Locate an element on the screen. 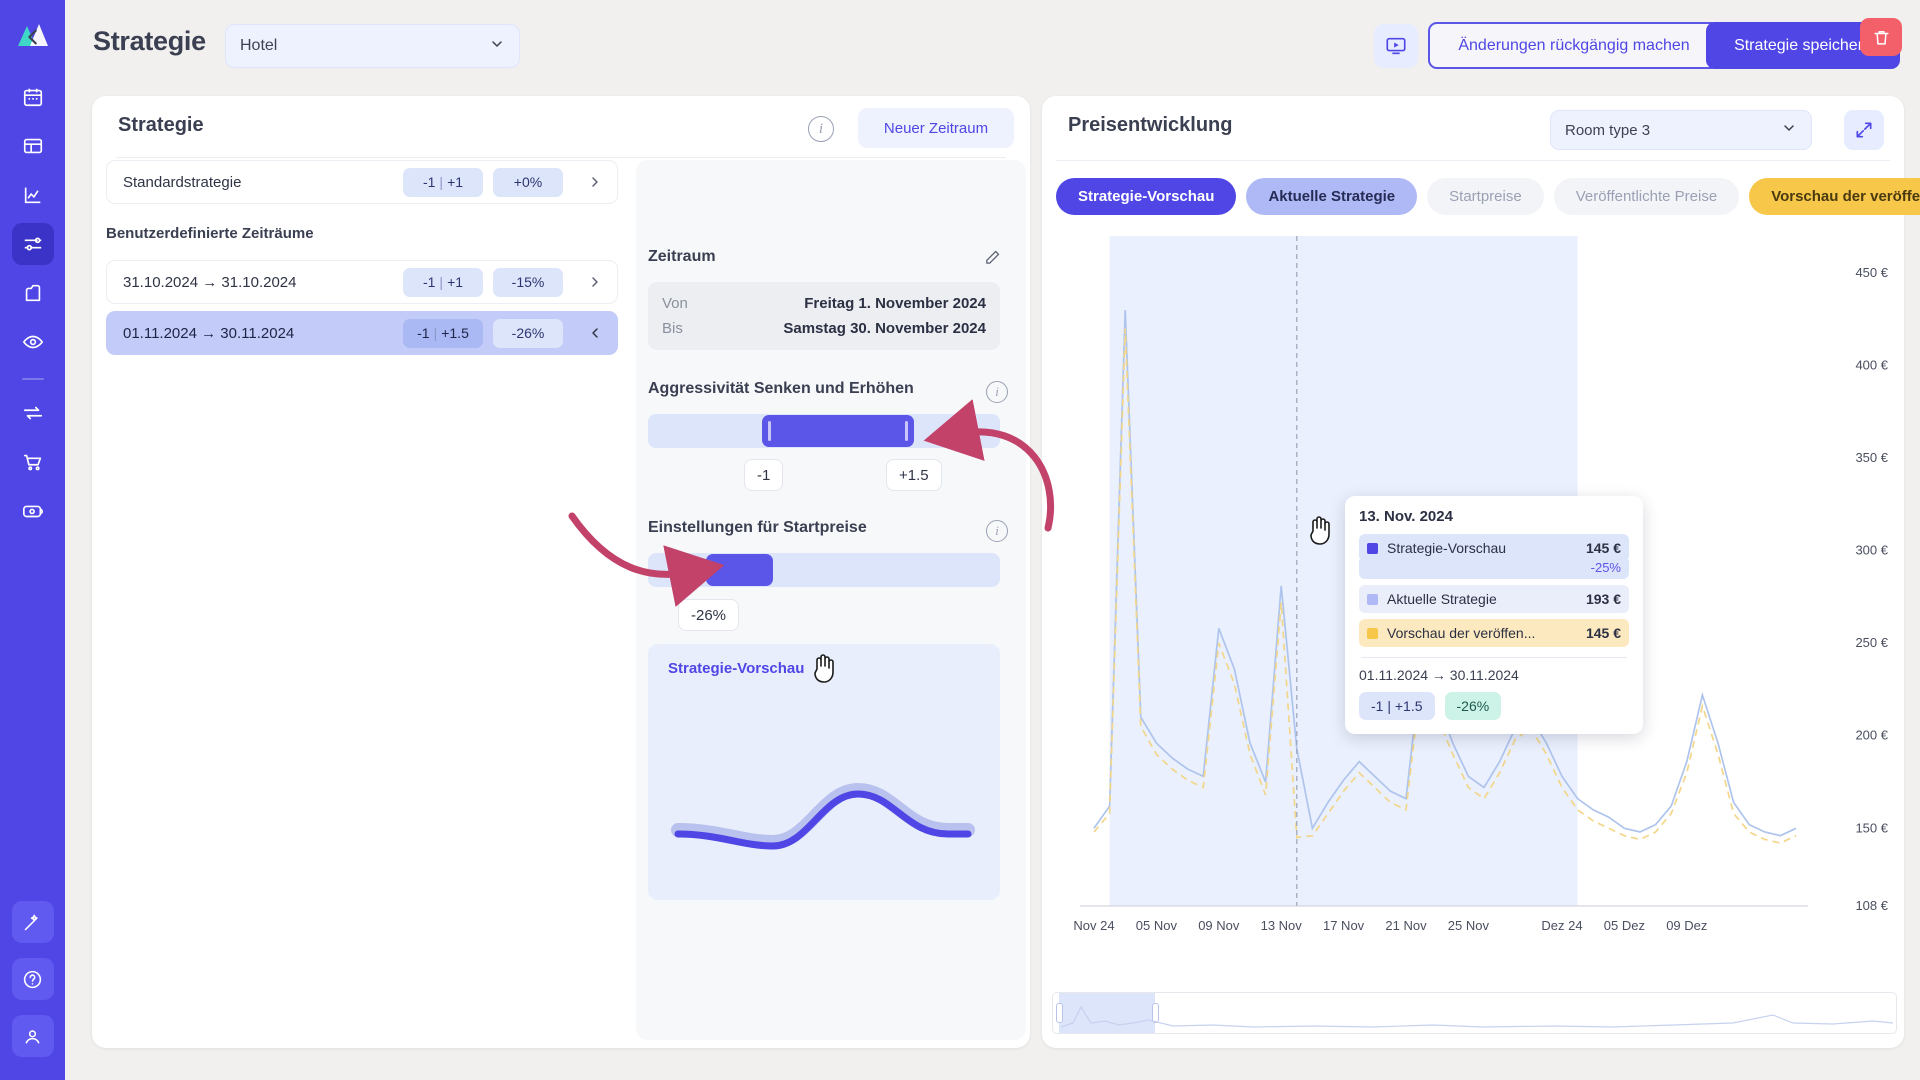  aggressivity-badge: -1 | +1.5 is located at coordinates (443, 333).